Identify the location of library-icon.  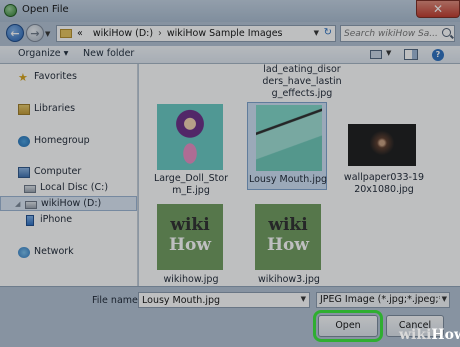
(24, 109).